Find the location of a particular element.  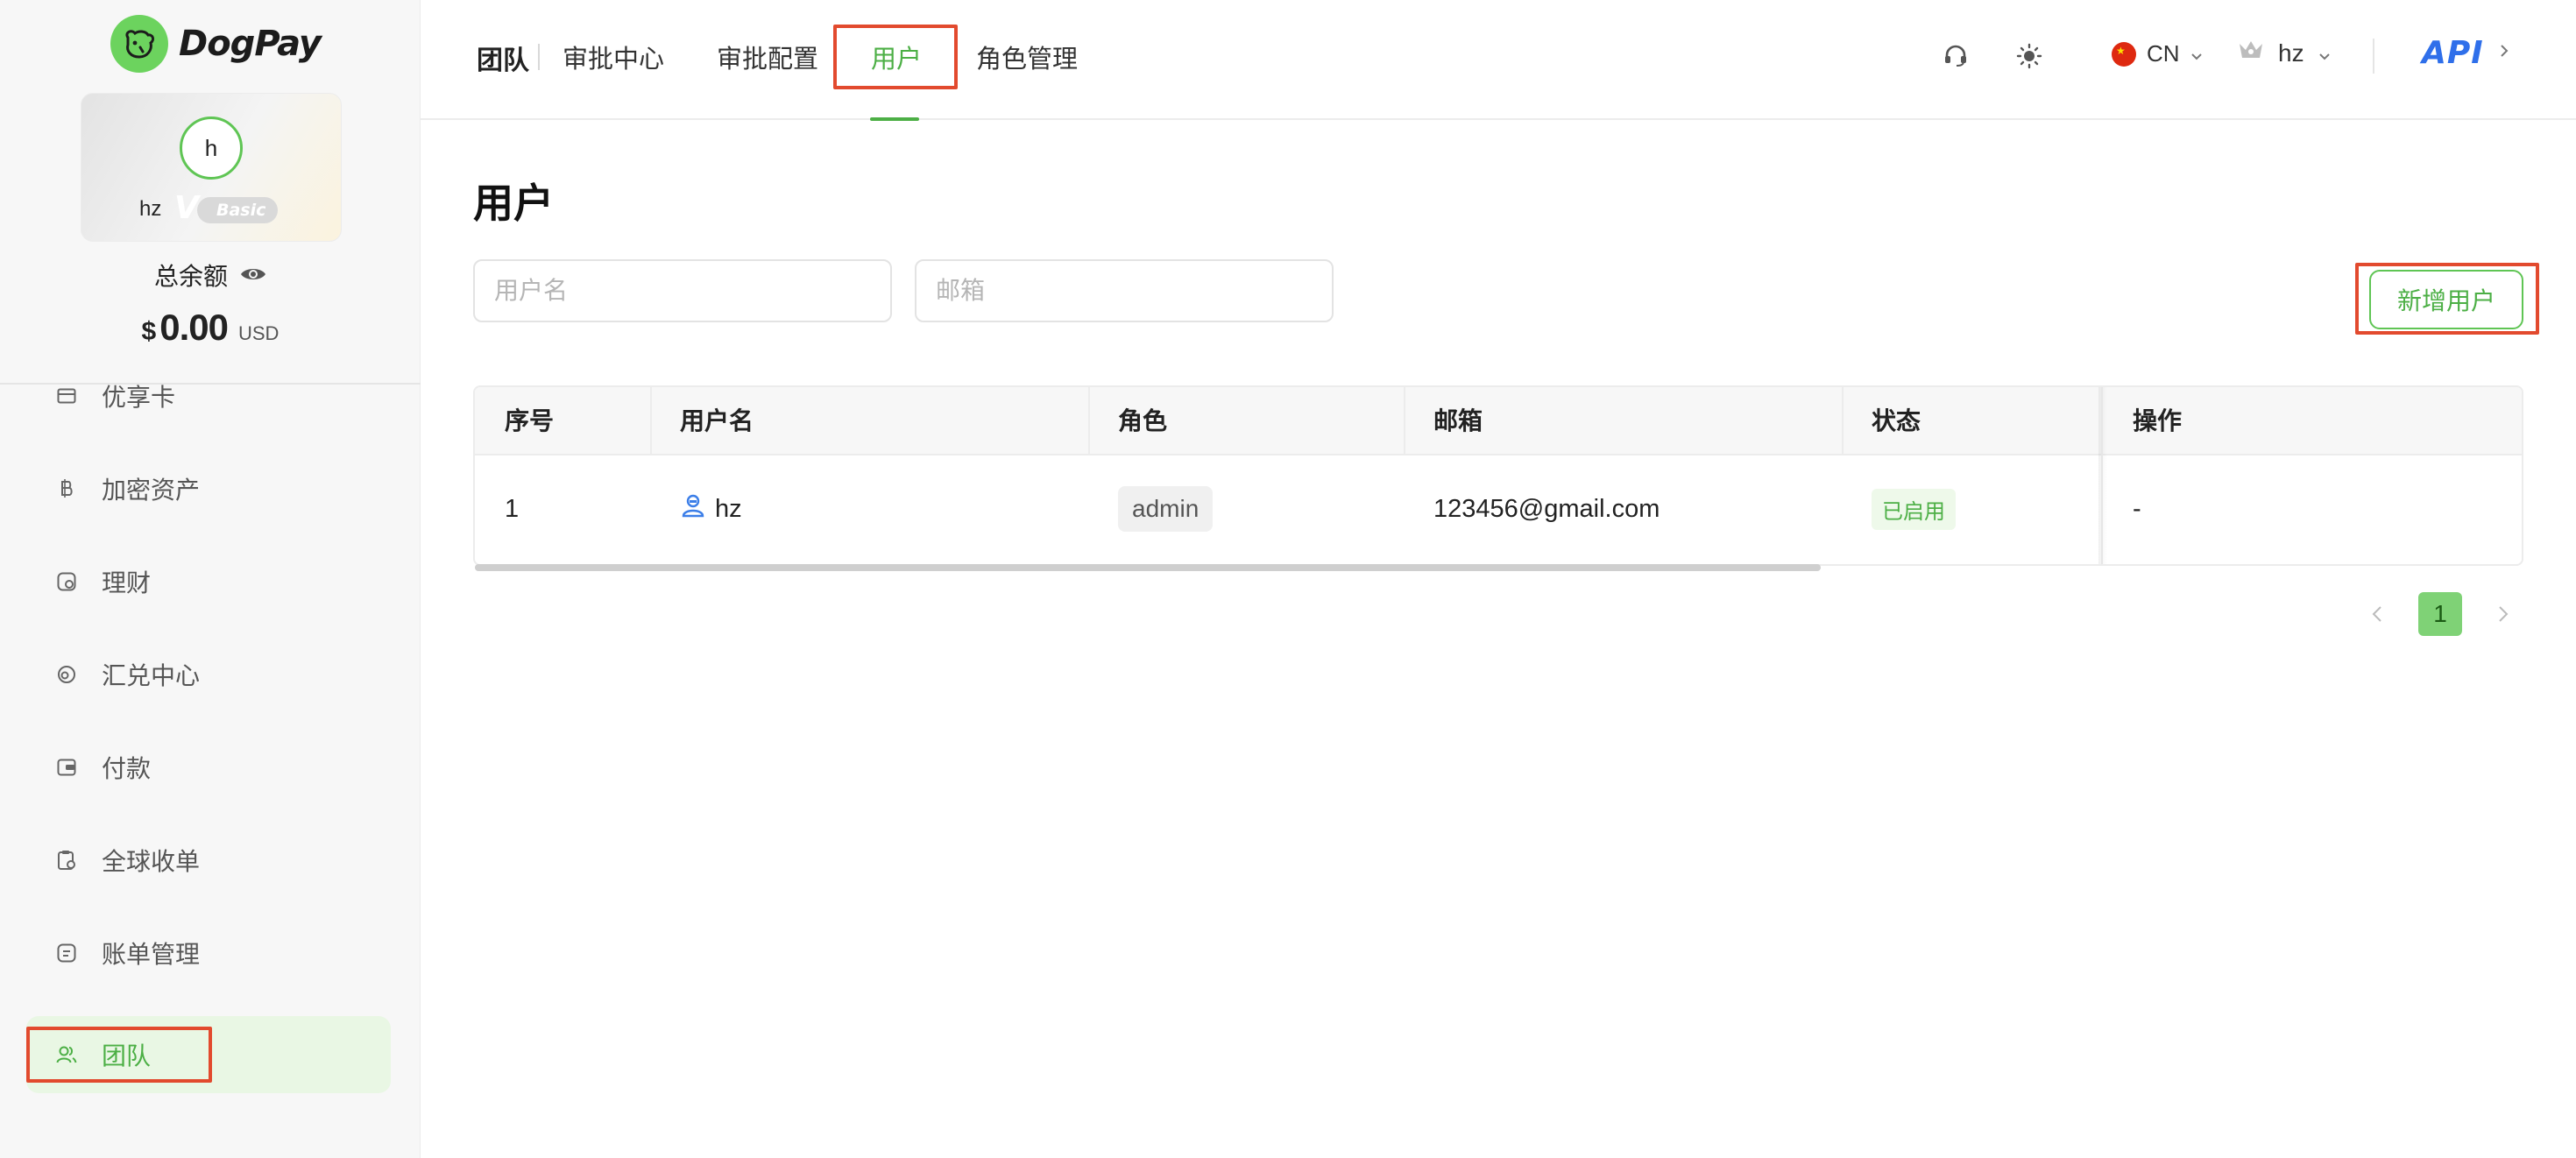

cell-email: 123456@gmail.com is located at coordinates (1546, 508).